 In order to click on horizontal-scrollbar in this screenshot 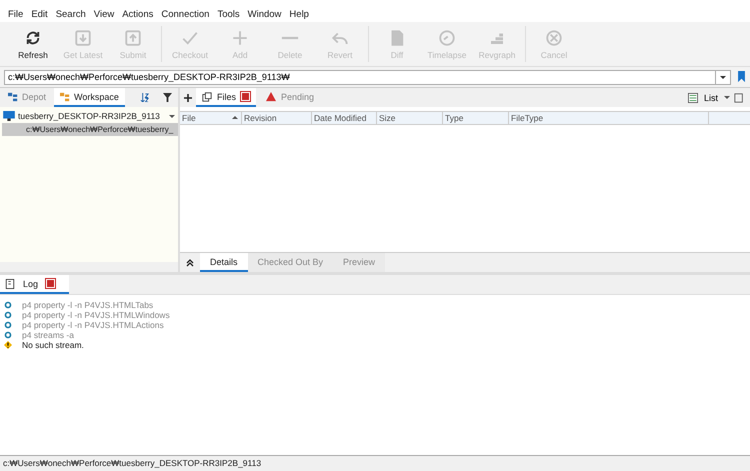, I will do `click(89, 267)`.